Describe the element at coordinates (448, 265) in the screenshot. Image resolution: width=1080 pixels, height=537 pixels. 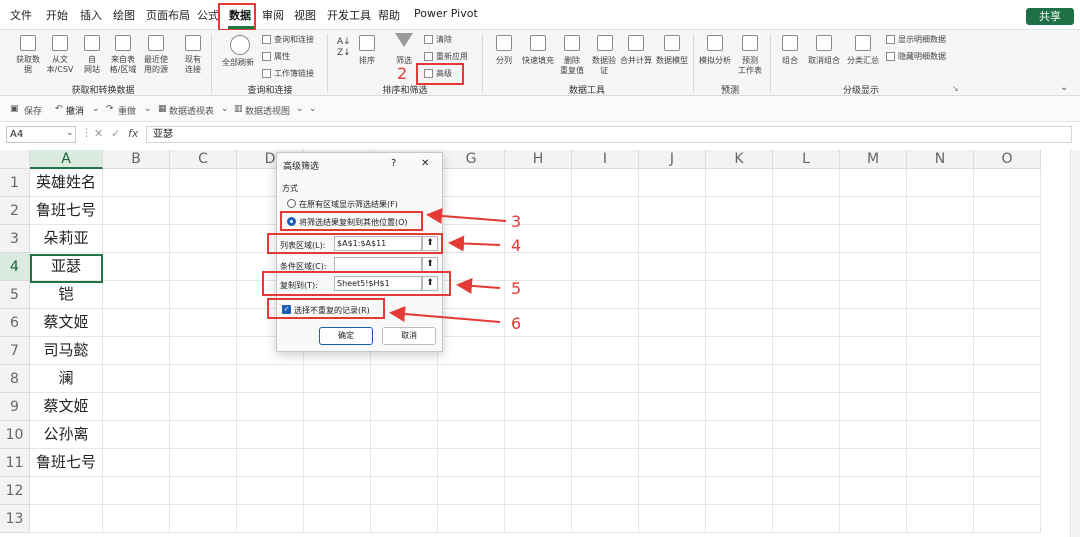
I see `annotation-arrows` at that location.